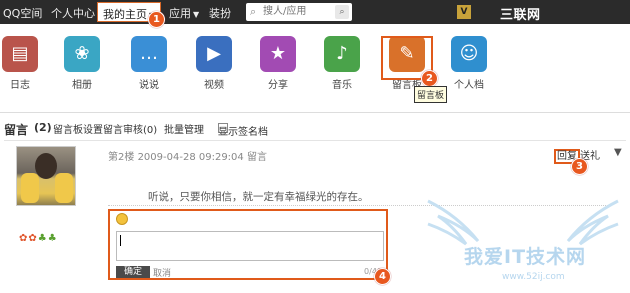 This screenshot has height=293, width=630. What do you see at coordinates (20, 85) in the screenshot?
I see `app-label: 日志` at bounding box center [20, 85].